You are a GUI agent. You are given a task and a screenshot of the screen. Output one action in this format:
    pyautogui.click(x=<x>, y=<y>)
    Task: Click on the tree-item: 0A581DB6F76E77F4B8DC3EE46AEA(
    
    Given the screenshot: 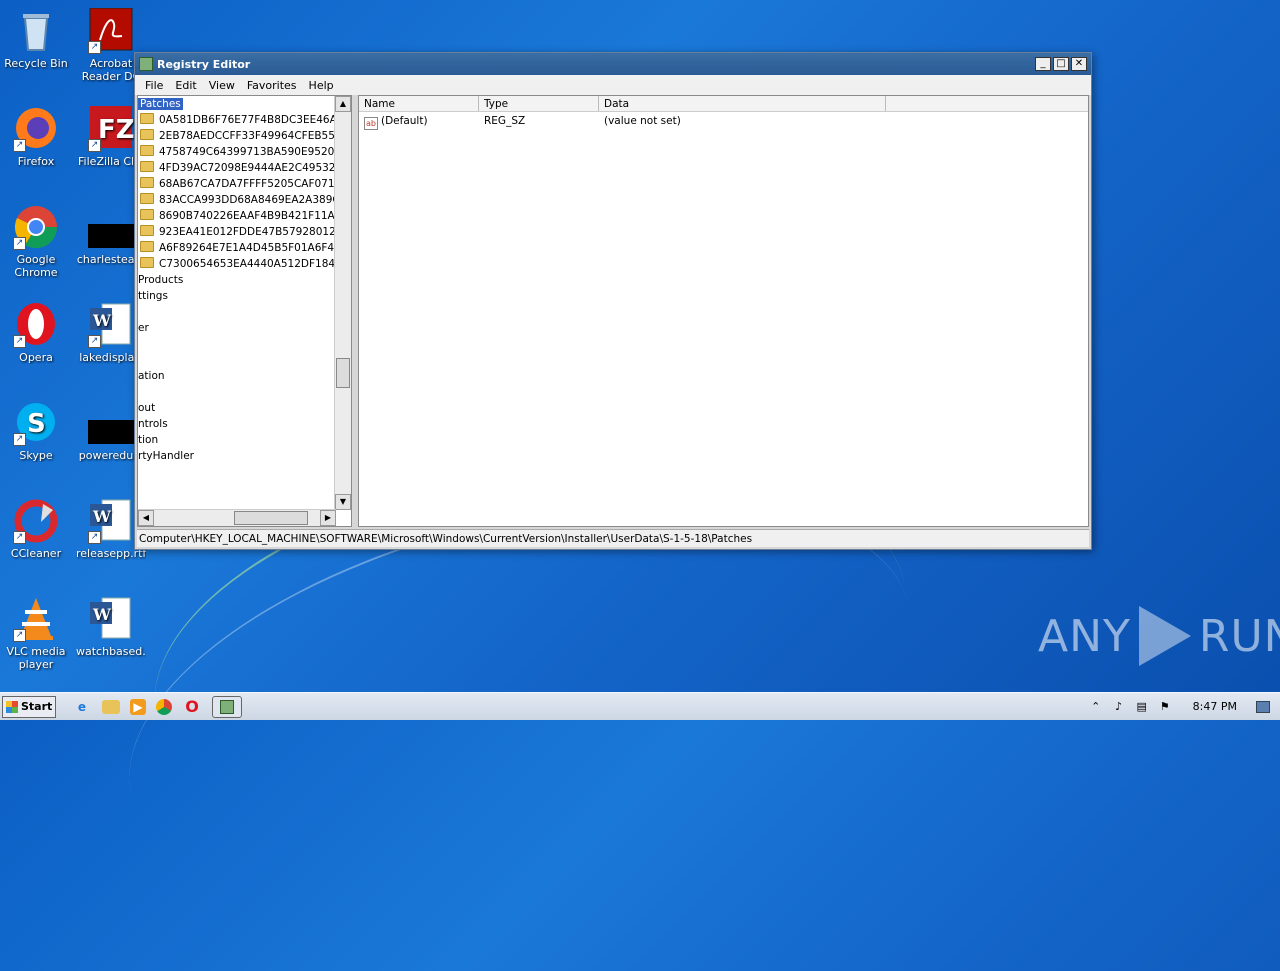 What is the action you would take?
    pyautogui.click(x=236, y=120)
    